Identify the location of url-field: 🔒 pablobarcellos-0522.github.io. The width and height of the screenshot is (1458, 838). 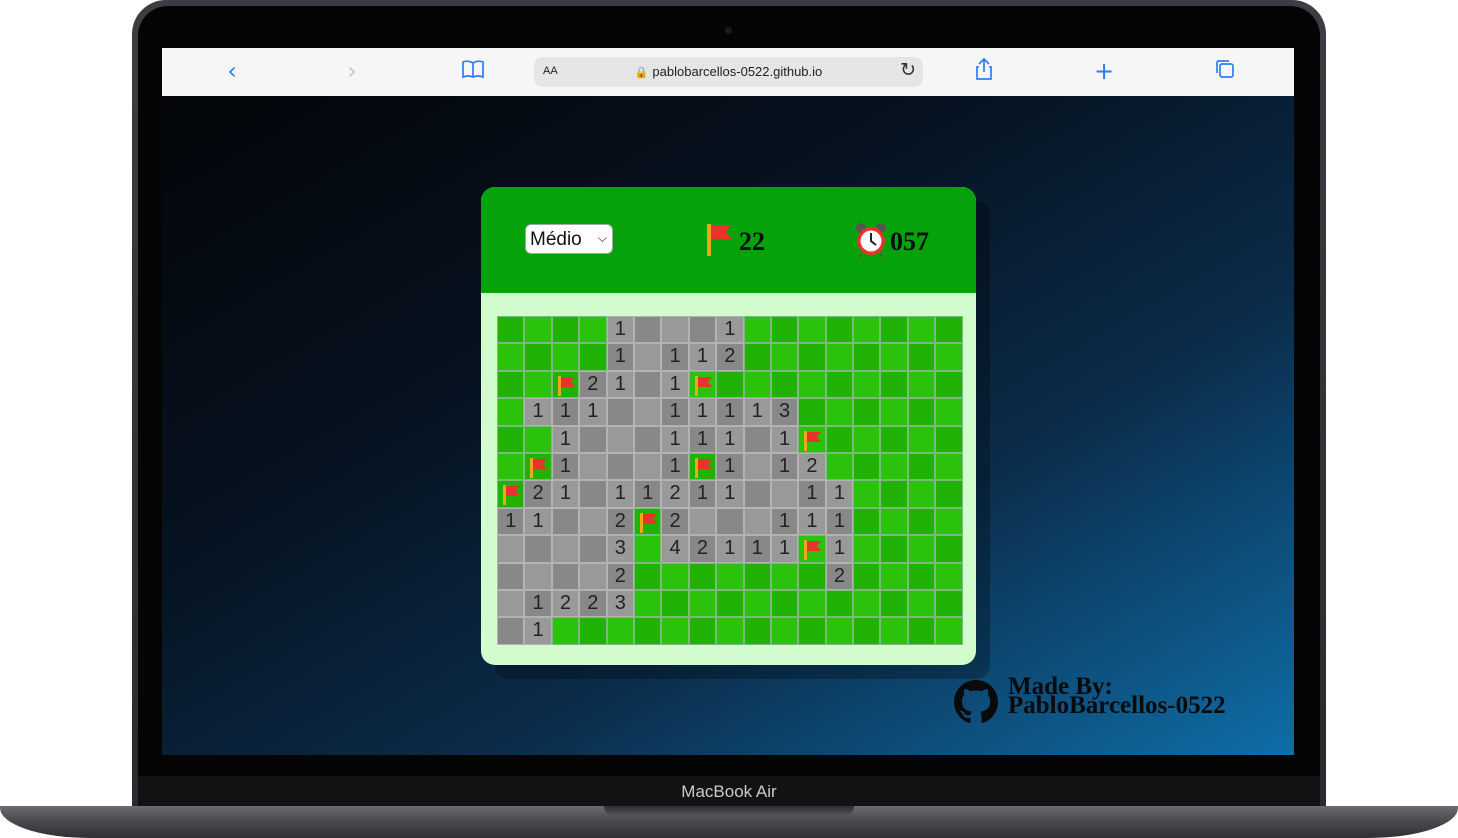
(728, 71).